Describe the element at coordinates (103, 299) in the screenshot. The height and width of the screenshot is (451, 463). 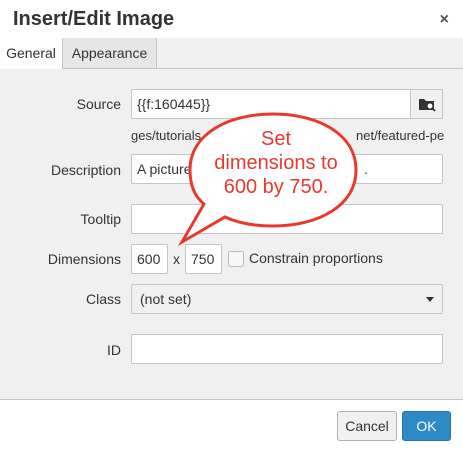
I see `class-label: Class` at that location.